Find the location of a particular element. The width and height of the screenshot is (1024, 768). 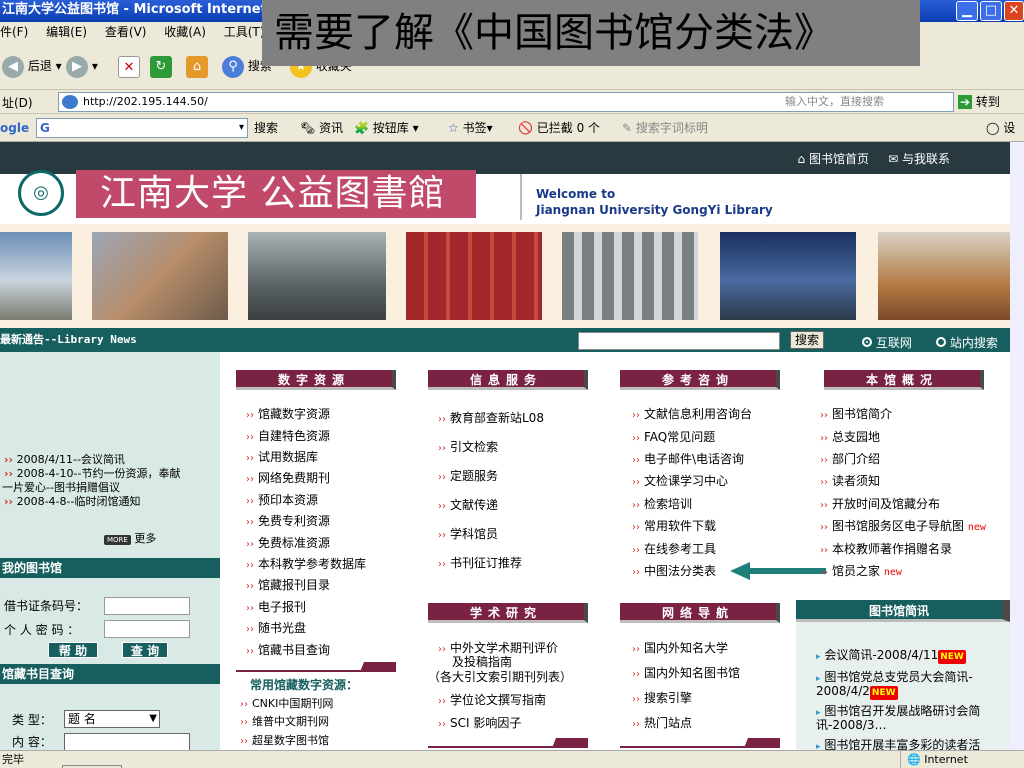

link-web-nav: ›› 国内外知名图书馆 is located at coordinates (686, 674).